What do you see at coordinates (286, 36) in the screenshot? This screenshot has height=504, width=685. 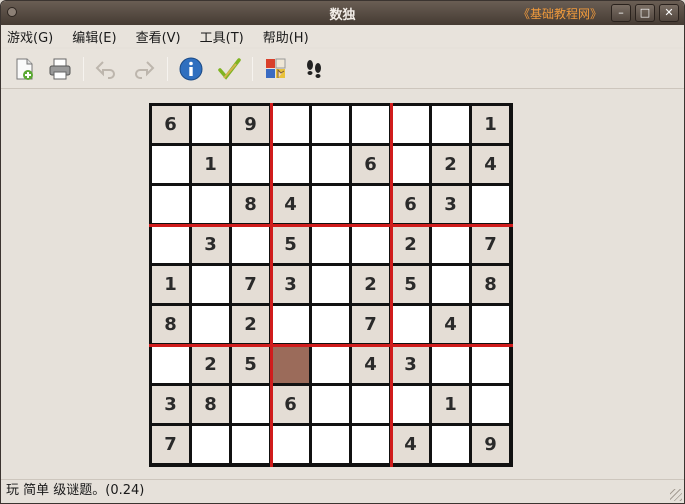 I see `menu-help: 帮助(H)` at bounding box center [286, 36].